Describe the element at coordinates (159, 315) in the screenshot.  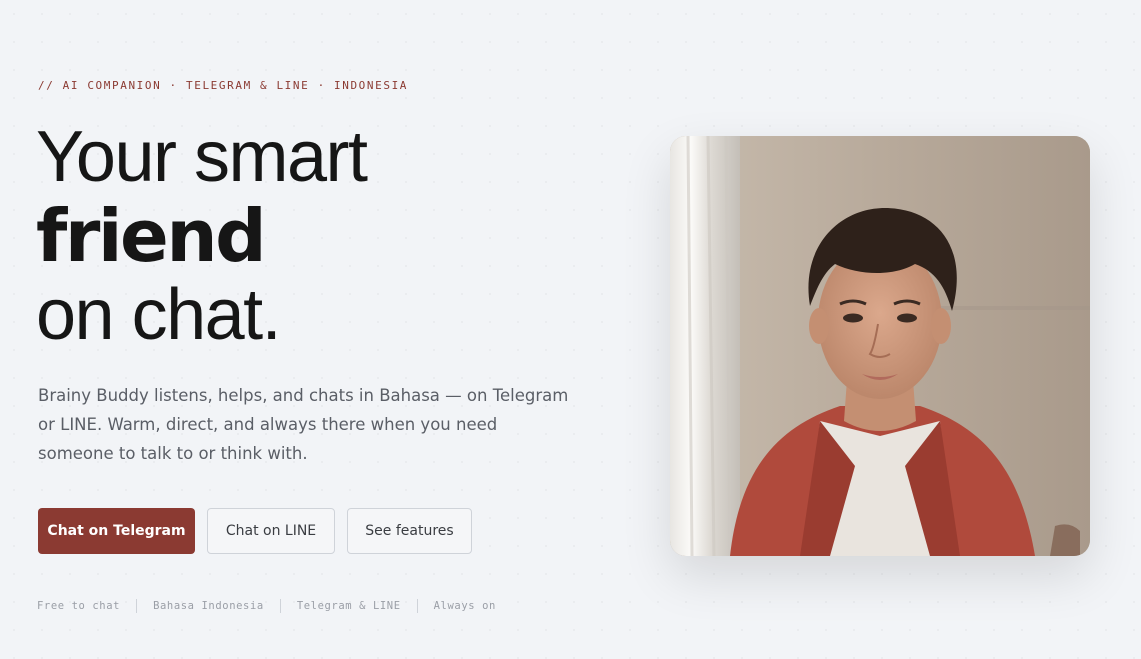
I see `headline-line-3: on chat.` at that location.